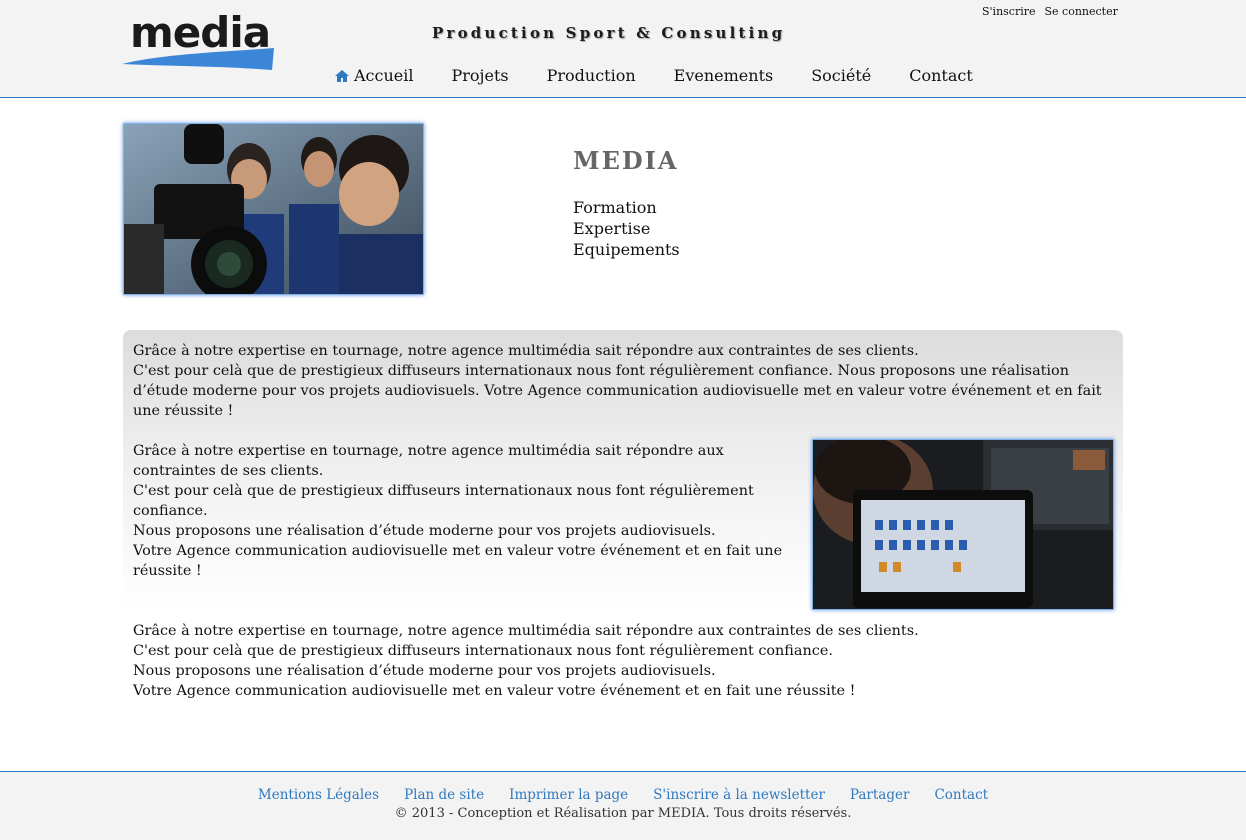  Describe the element at coordinates (1081, 11) in the screenshot. I see `login-link: Se connecter` at that location.